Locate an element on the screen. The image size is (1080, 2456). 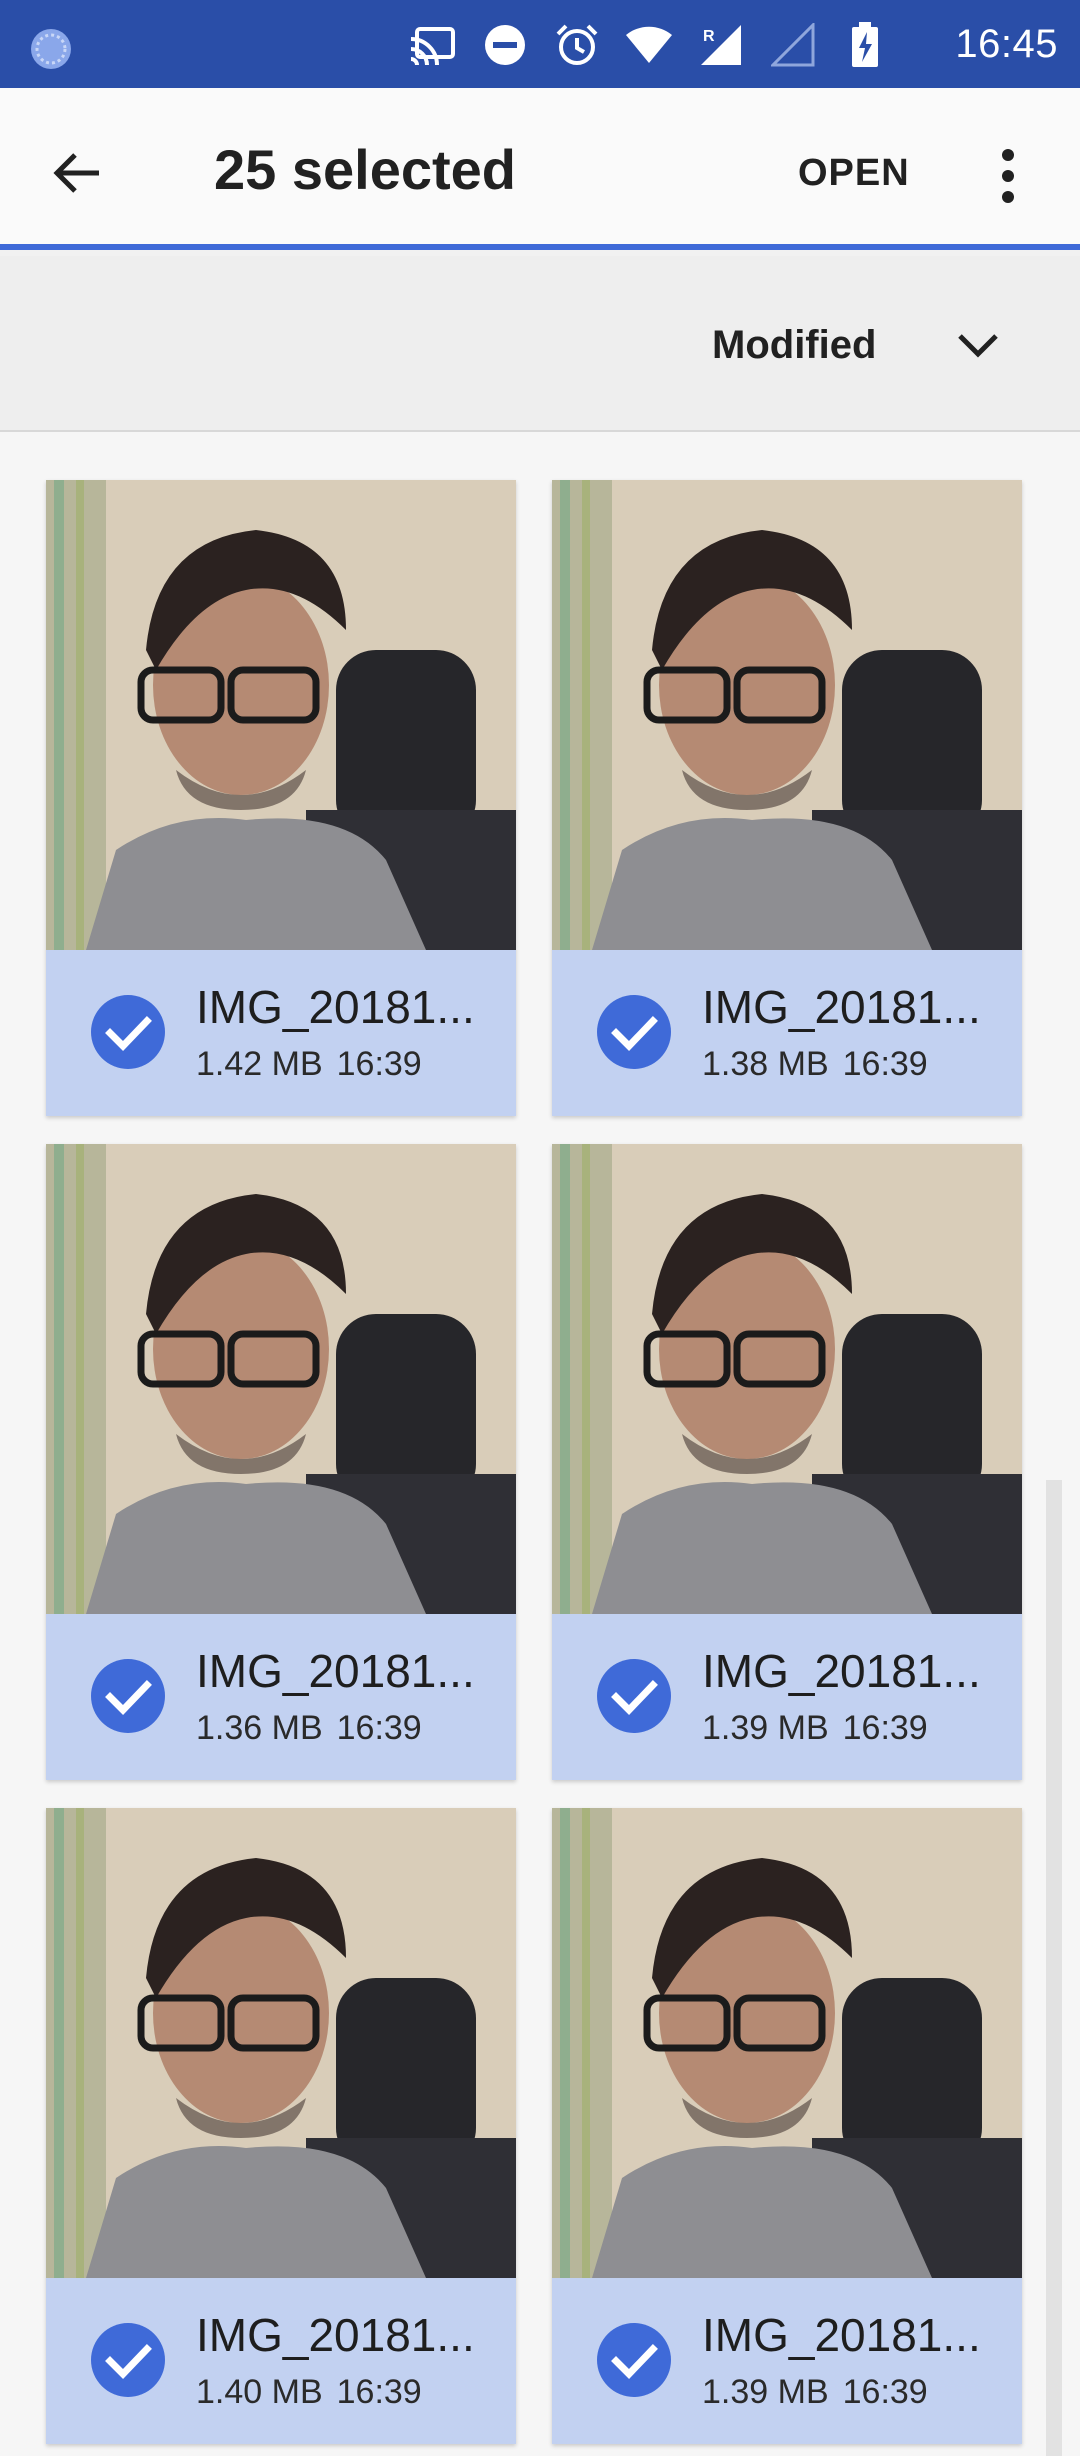
signal-roaming-icon: R is located at coordinates (721, 45).